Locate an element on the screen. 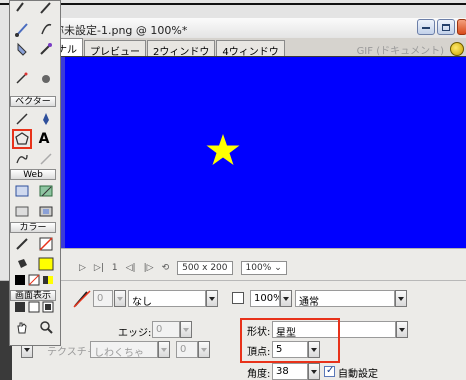 The height and width of the screenshot is (380, 466). no-color-icon is located at coordinates (34, 280).